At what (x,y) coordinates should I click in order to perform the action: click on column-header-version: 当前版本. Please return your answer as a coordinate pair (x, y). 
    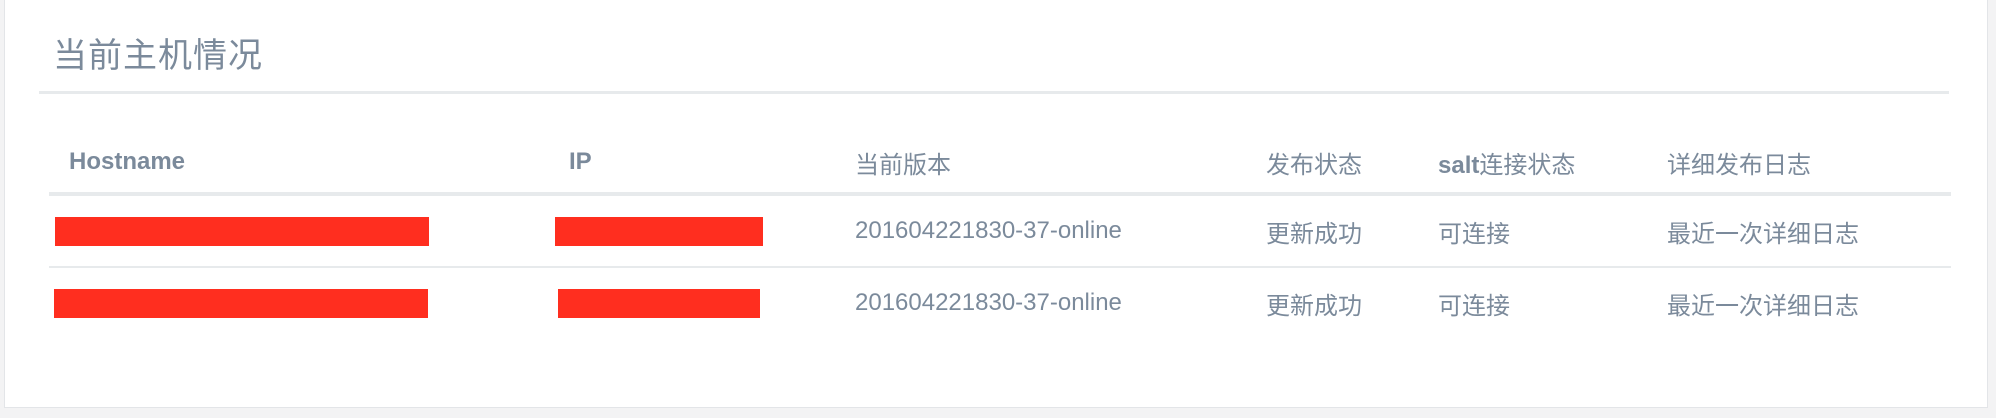
    Looking at the image, I should click on (1040, 164).